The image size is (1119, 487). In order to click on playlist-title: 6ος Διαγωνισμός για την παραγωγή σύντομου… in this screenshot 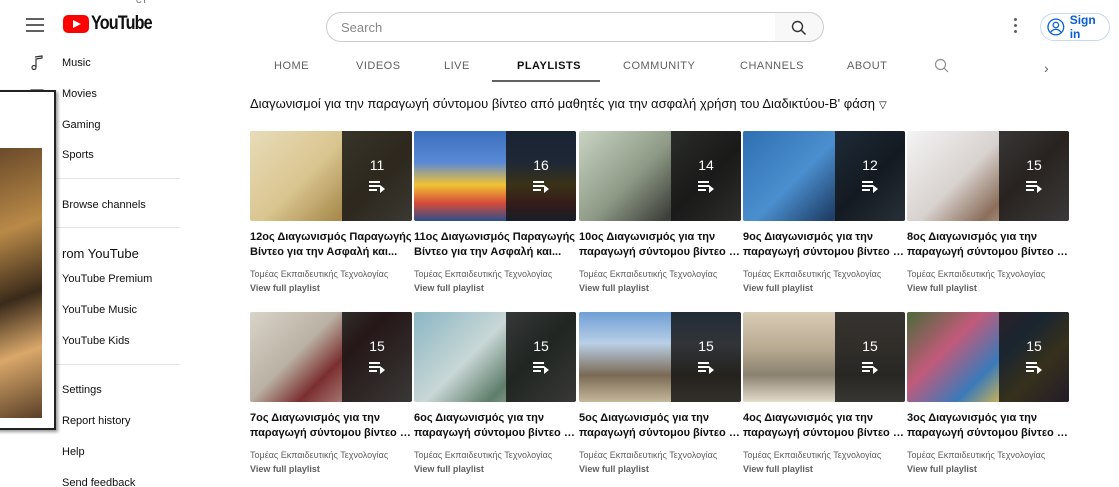, I will do `click(496, 426)`.